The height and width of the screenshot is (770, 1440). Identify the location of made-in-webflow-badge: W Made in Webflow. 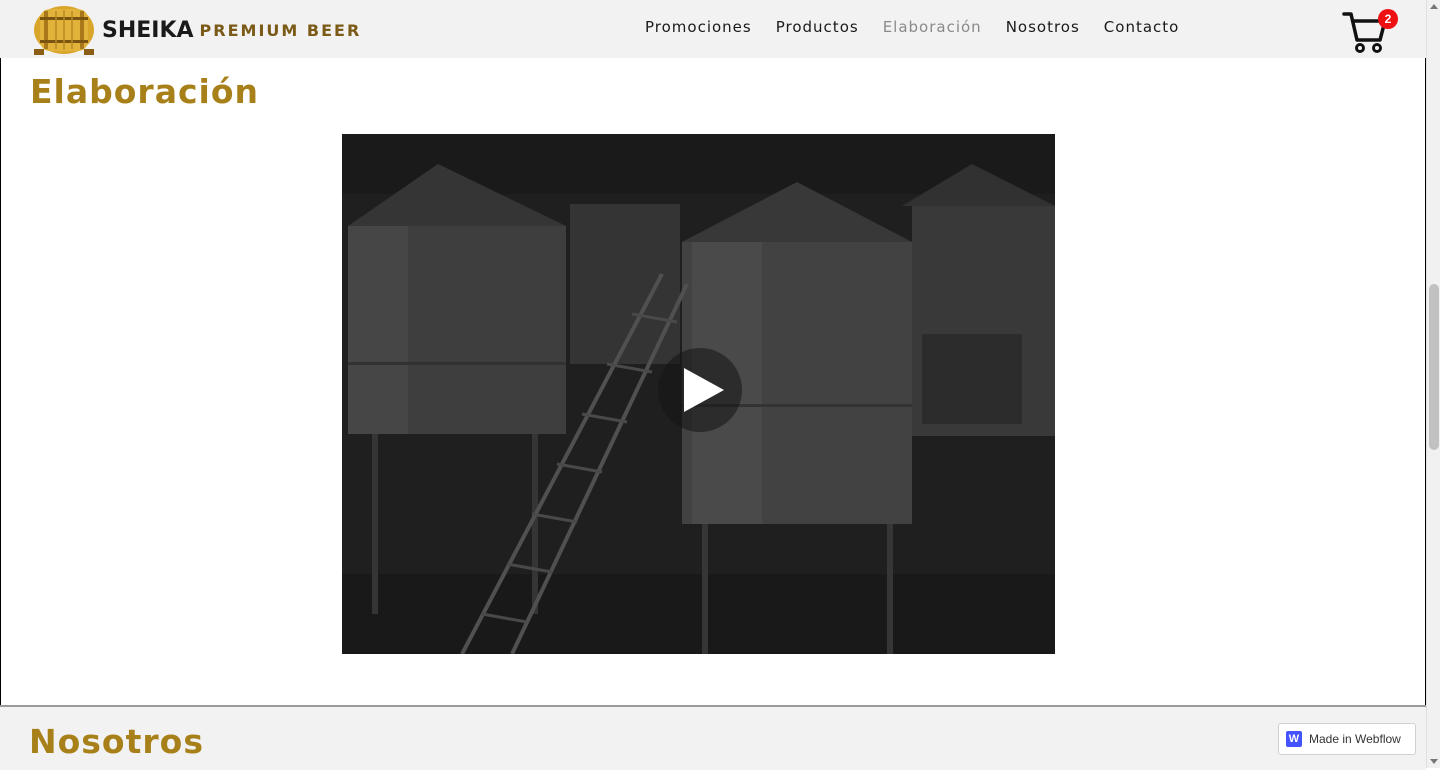
(1347, 739).